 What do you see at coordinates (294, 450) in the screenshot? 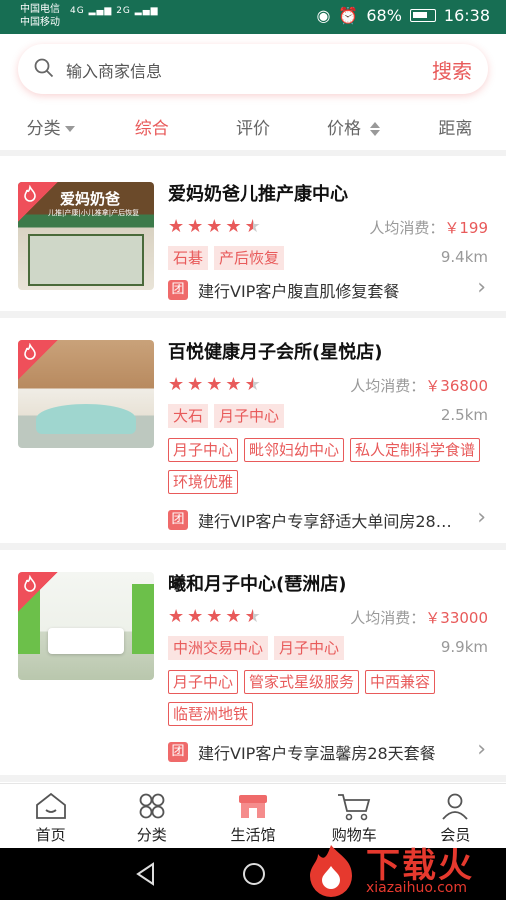
I see `service-tag: 毗邻妇幼中心` at bounding box center [294, 450].